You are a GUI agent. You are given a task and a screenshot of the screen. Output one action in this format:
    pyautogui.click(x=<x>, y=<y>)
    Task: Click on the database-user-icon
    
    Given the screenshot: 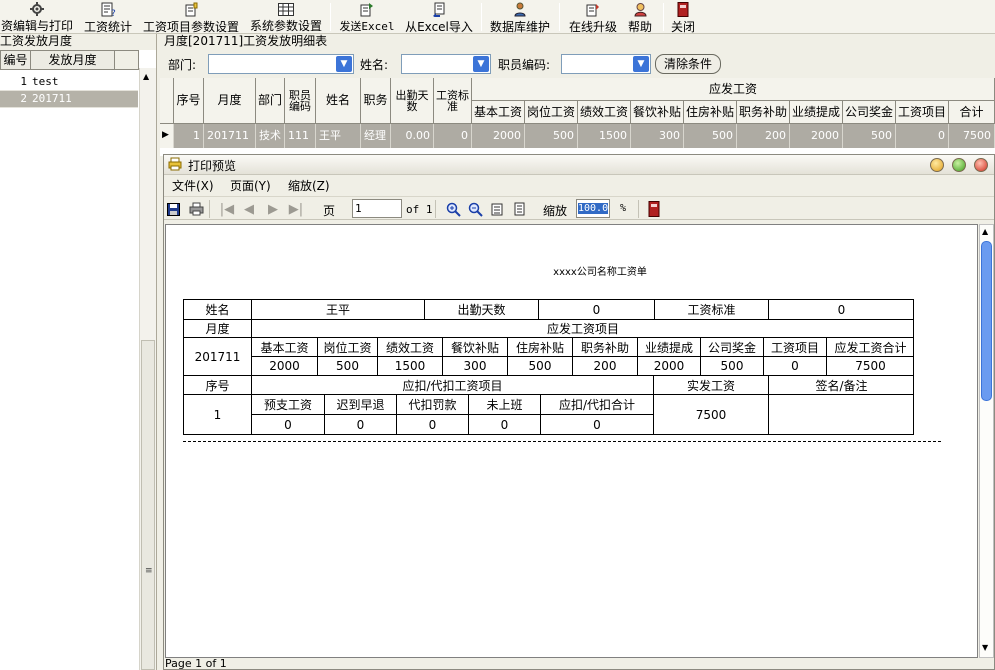 What is the action you would take?
    pyautogui.click(x=520, y=9)
    